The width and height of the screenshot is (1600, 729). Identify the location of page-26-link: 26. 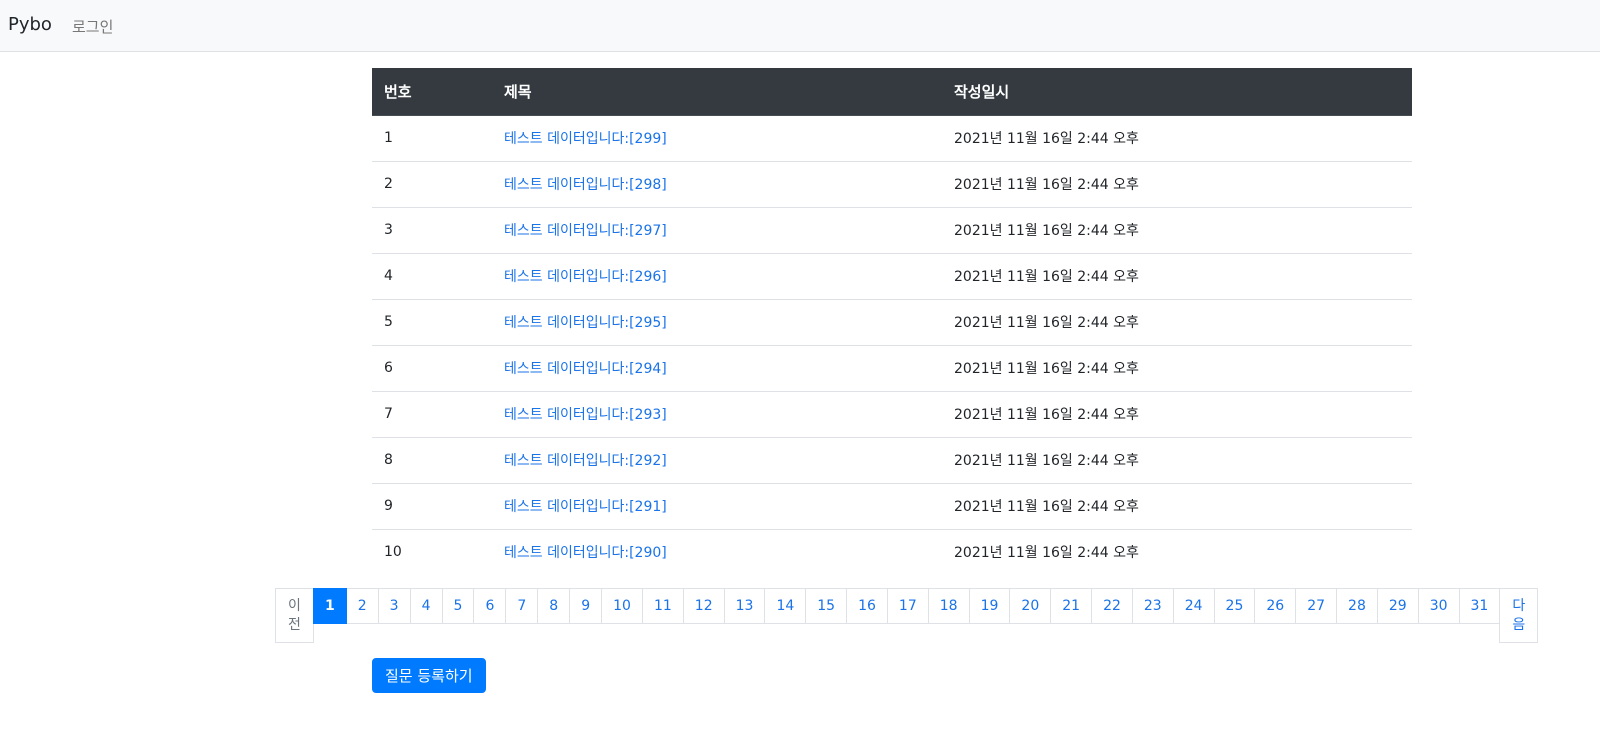
(1275, 606).